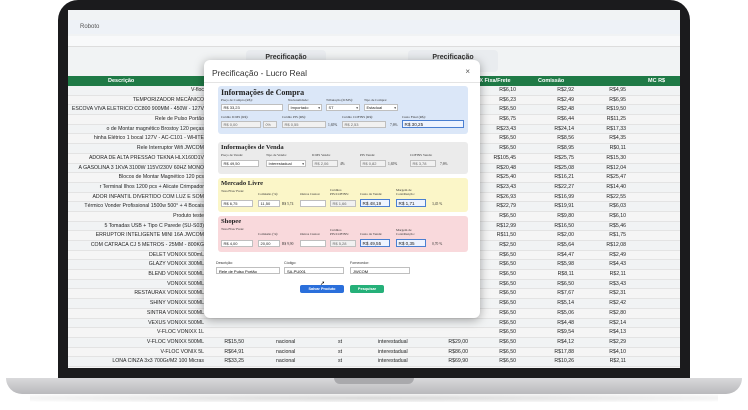 The height and width of the screenshot is (410, 748). I want to click on table-cell-desc: DELET VONIXX 500mL, so click(136, 255).